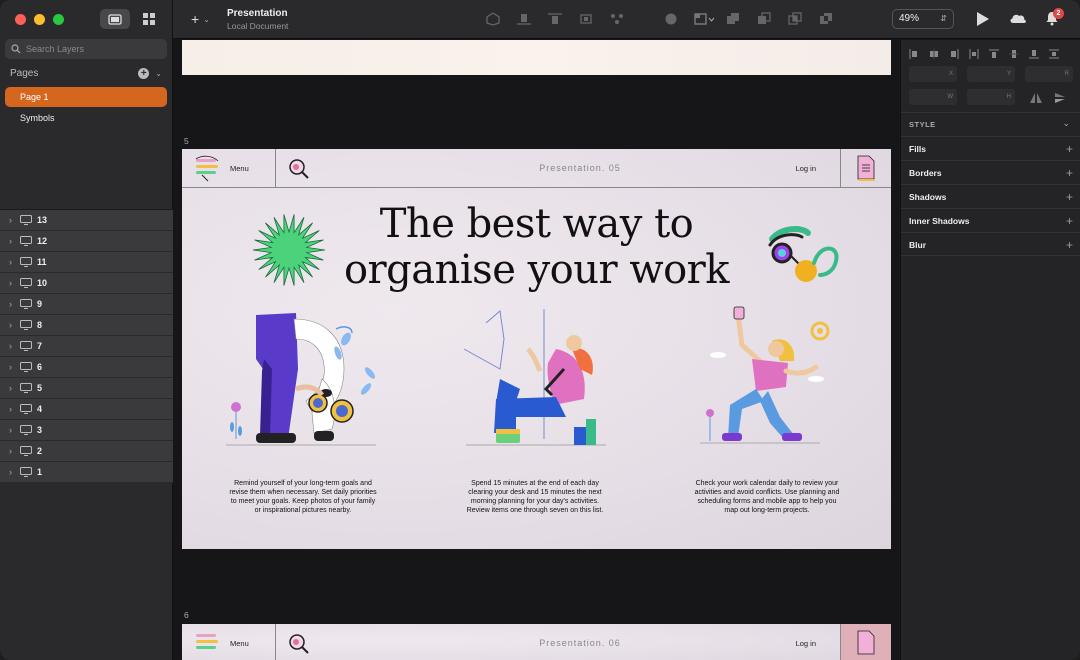  I want to click on blur-label: Blur, so click(917, 245).